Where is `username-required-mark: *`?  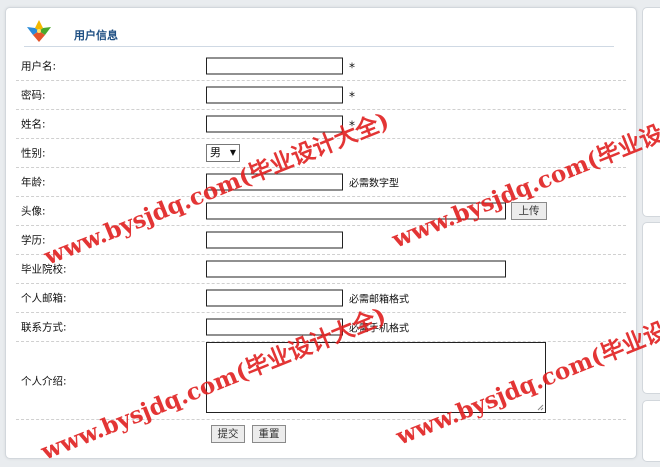 username-required-mark: * is located at coordinates (352, 67).